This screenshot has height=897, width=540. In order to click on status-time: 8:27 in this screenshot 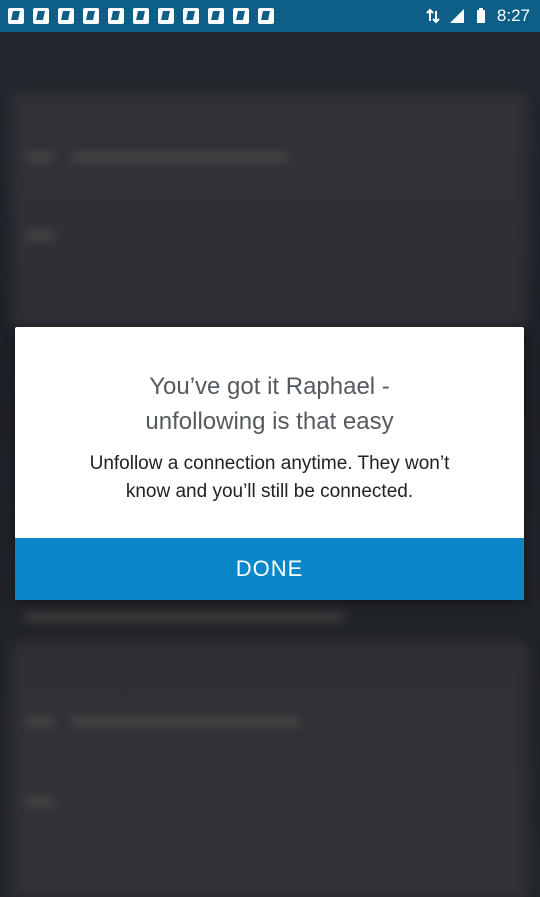, I will do `click(513, 15)`.